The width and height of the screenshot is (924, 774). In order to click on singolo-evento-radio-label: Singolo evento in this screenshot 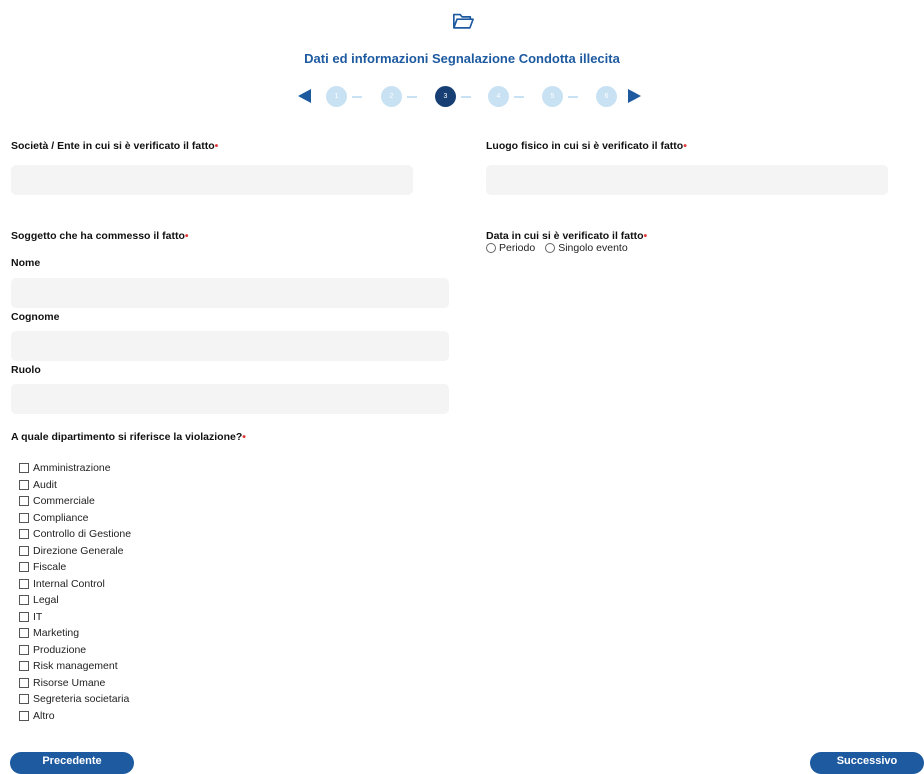, I will do `click(593, 248)`.